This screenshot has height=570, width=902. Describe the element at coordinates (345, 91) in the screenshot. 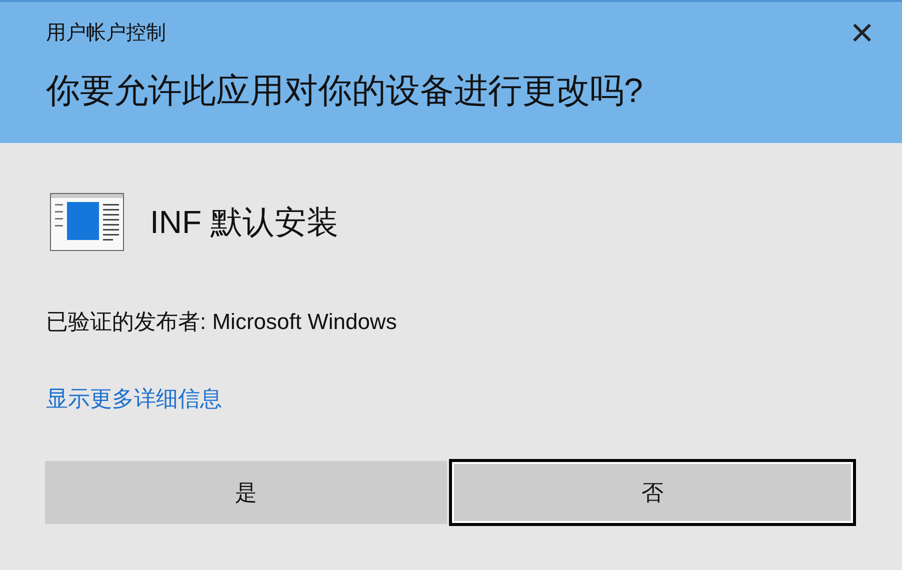

I see `question-text: 你要允许此应用对你的设备进行更改吗?` at that location.